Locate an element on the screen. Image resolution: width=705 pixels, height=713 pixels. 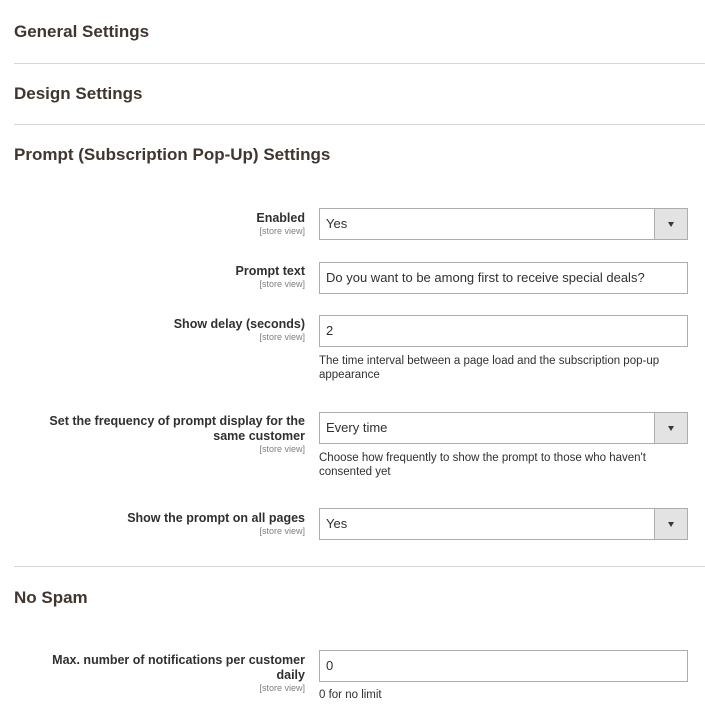
no-spam-section: No Spam is located at coordinates (51, 598).